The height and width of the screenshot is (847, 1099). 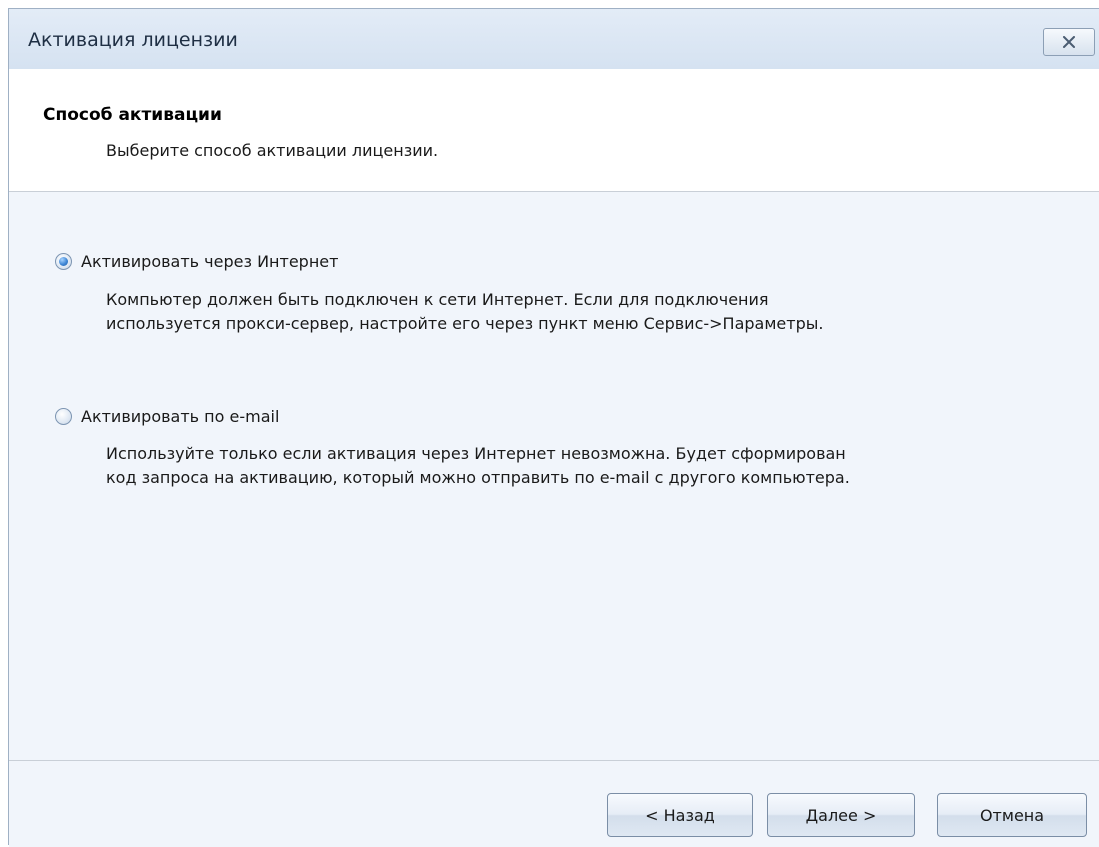 What do you see at coordinates (180, 416) in the screenshot?
I see `radio-label-email: Активировать по e-mail` at bounding box center [180, 416].